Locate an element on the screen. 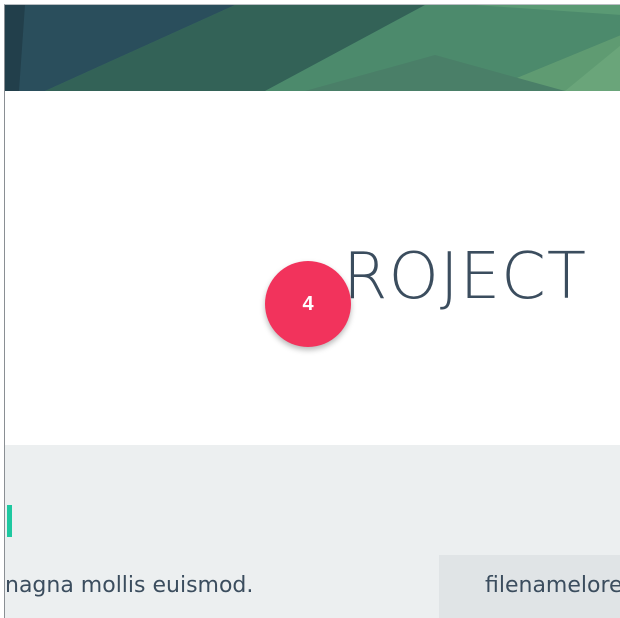 The height and width of the screenshot is (618, 620). step-badge-number: 4 is located at coordinates (308, 303).